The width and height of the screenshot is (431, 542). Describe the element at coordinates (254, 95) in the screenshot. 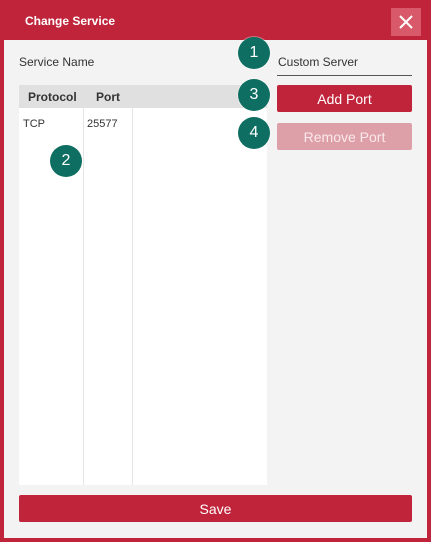

I see `callout-badge-3: 3` at that location.